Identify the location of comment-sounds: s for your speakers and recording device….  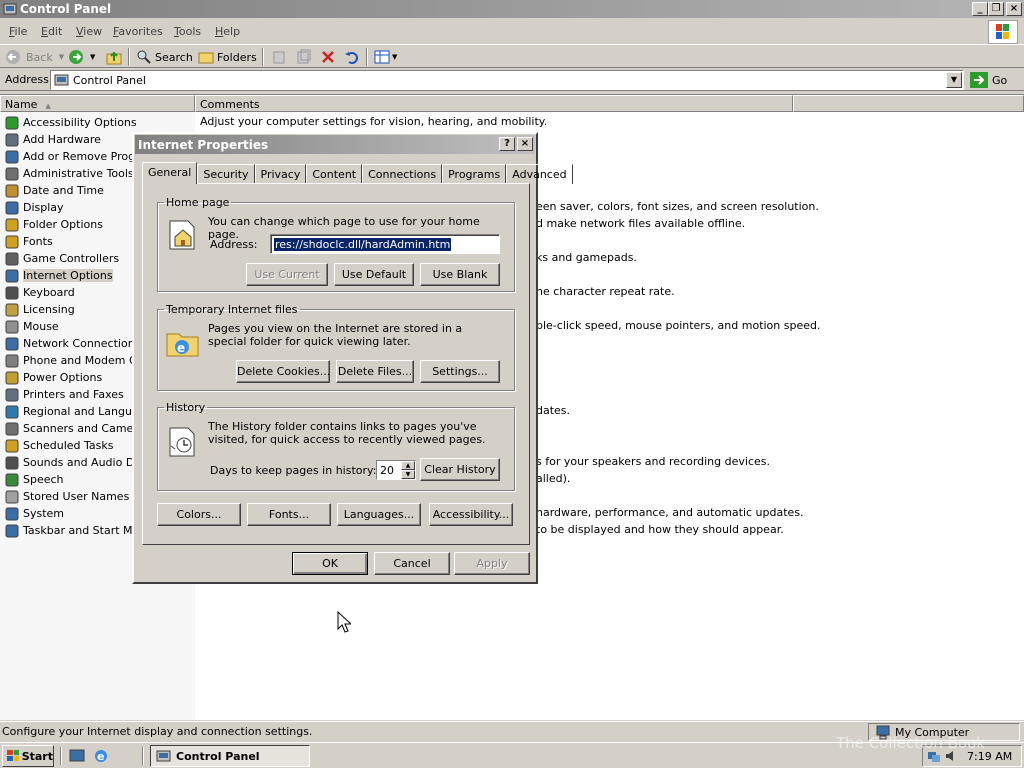
(653, 461).